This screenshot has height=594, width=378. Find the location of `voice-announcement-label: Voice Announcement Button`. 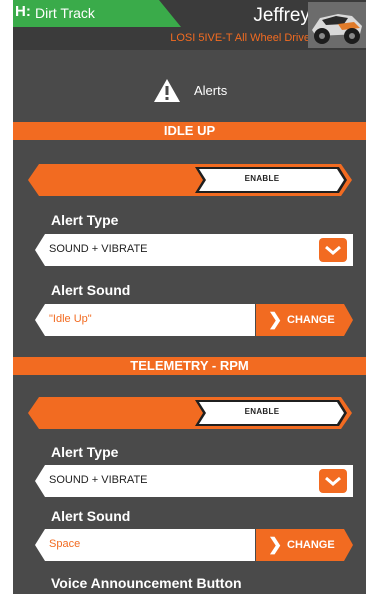

voice-announcement-label: Voice Announcement Button is located at coordinates (146, 583).